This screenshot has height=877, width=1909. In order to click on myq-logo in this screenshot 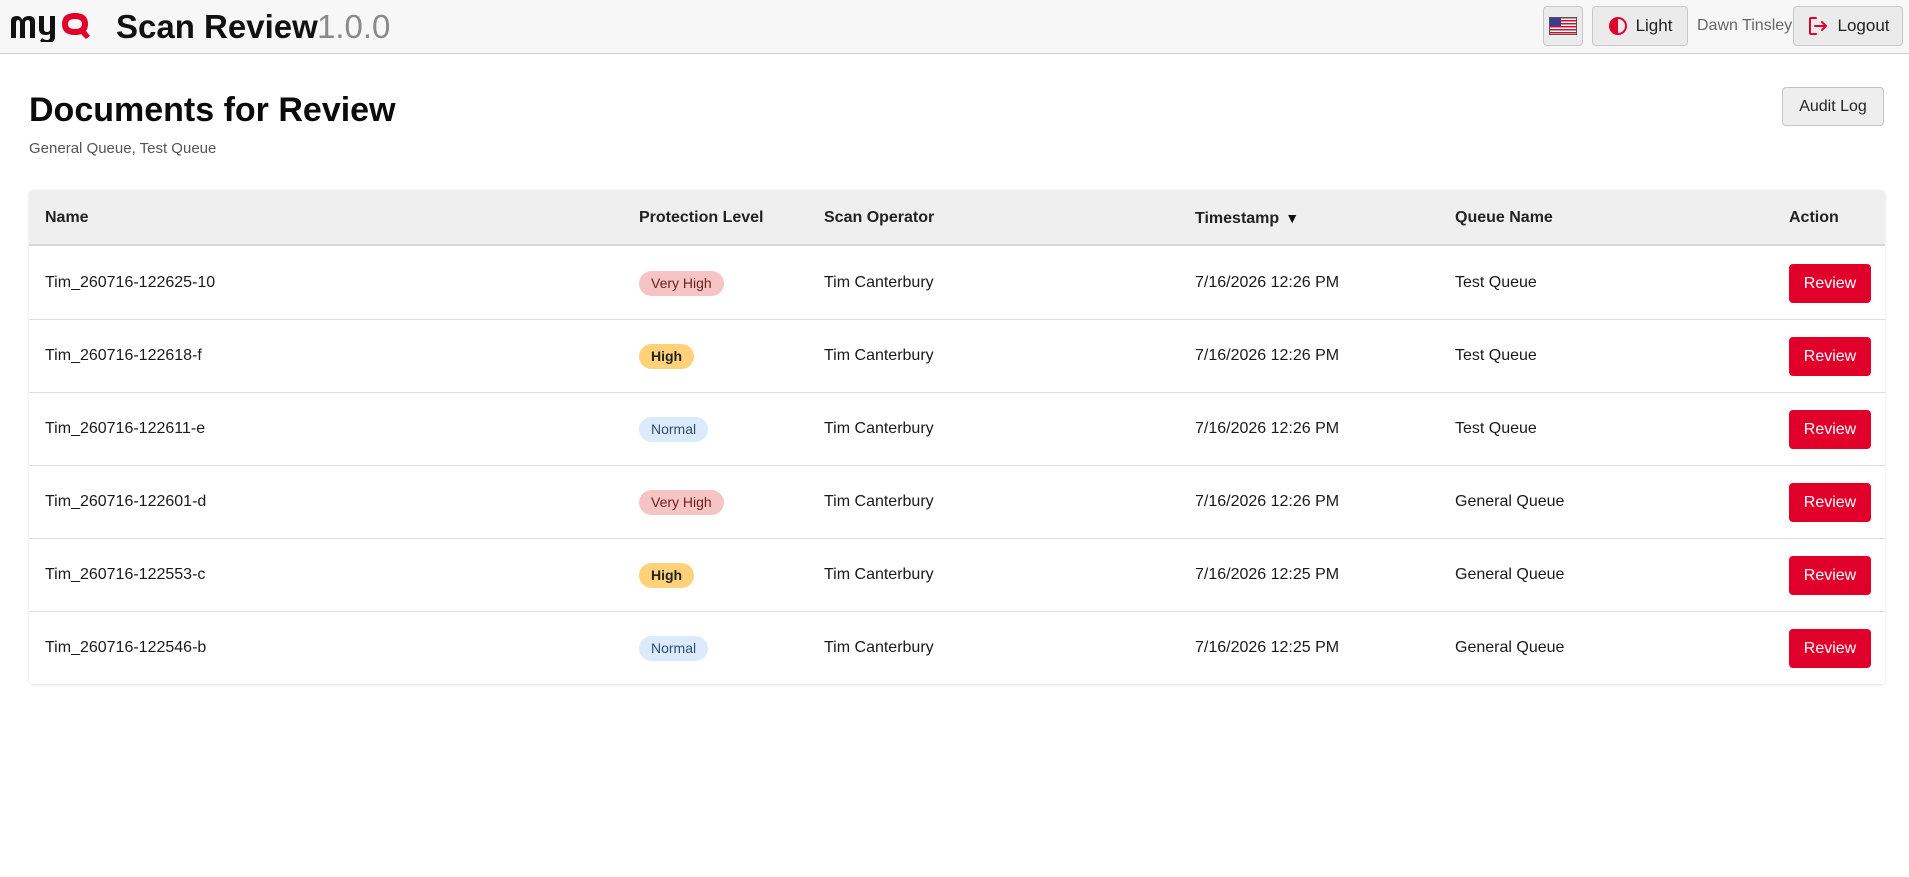, I will do `click(50, 27)`.